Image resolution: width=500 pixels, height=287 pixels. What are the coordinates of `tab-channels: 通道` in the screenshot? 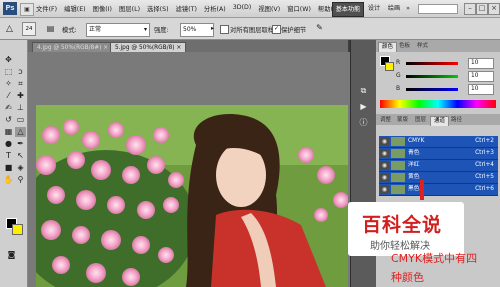 It's located at (440, 121).